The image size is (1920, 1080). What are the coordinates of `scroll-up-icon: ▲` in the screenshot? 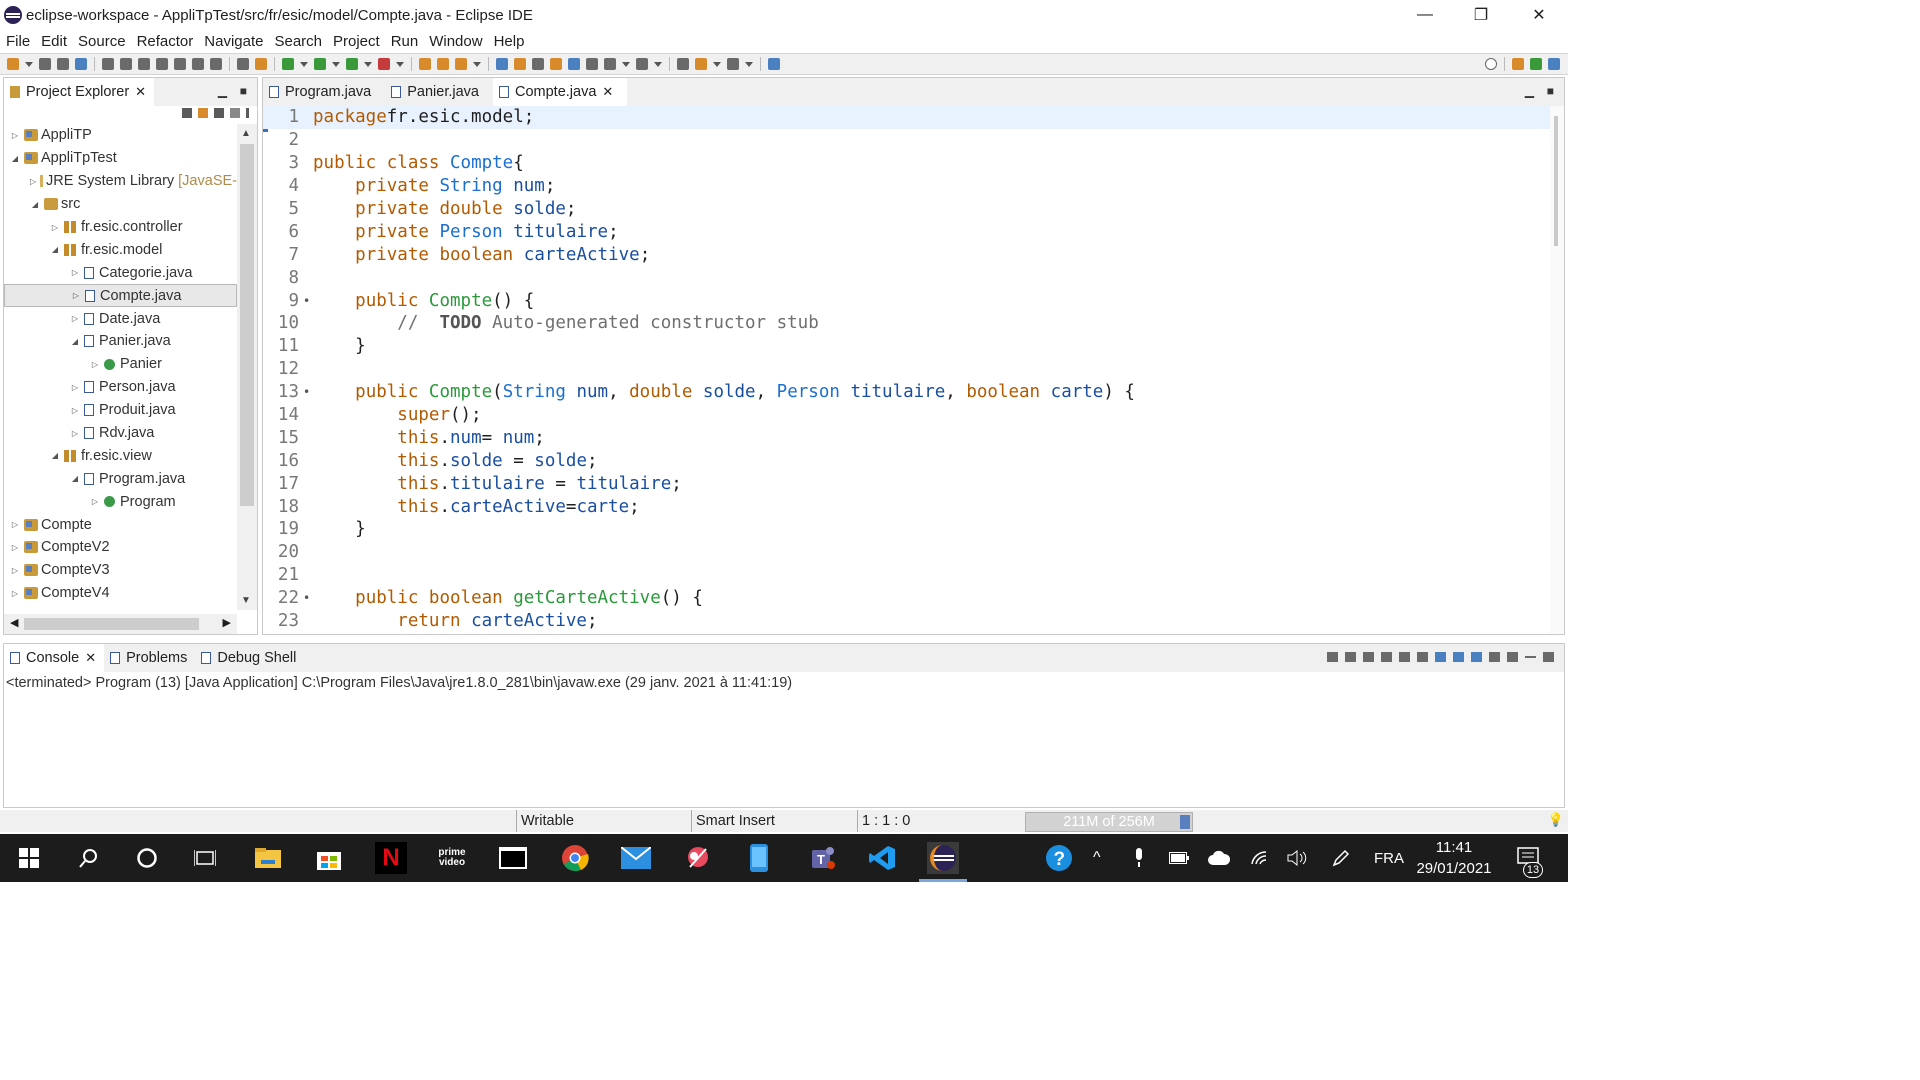 It's located at (246, 133).